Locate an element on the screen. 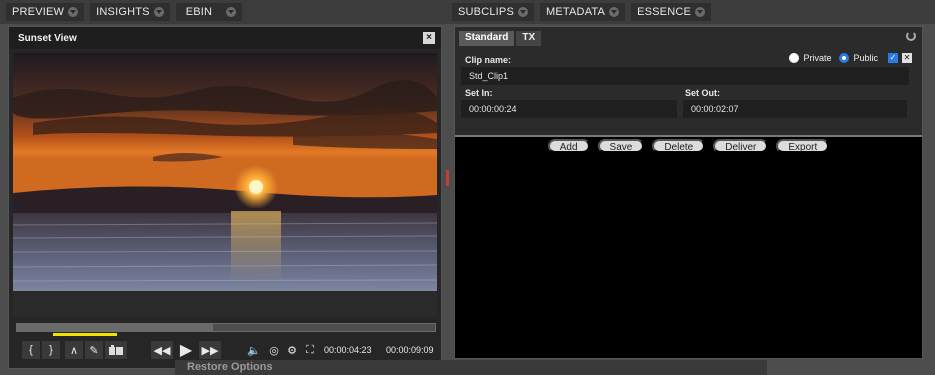 The width and height of the screenshot is (935, 375). current-time: 00:00:04:23 is located at coordinates (348, 350).